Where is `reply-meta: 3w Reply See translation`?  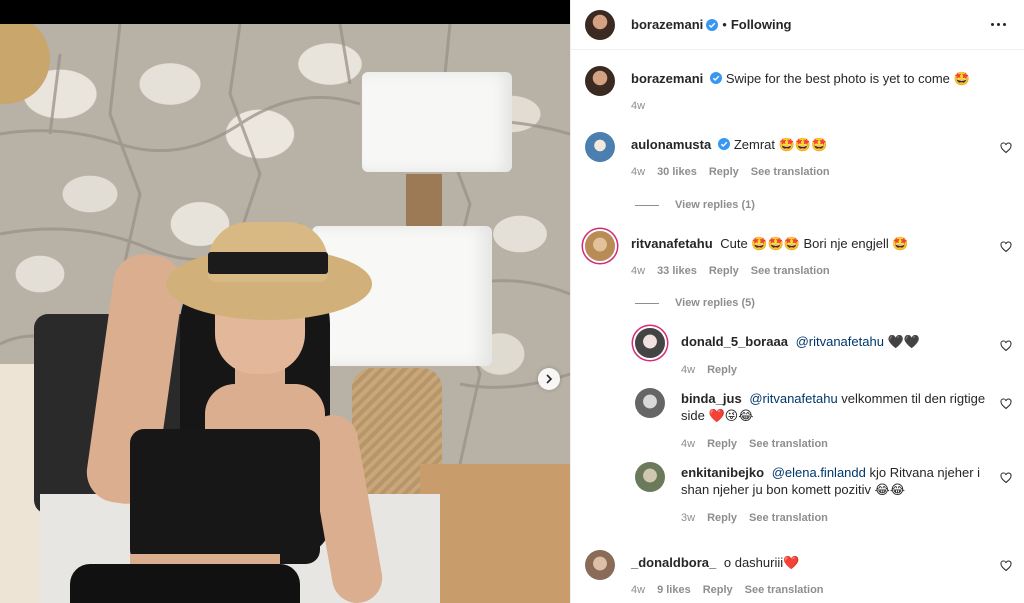
reply-meta: 3w Reply See translation is located at coordinates (754, 518).